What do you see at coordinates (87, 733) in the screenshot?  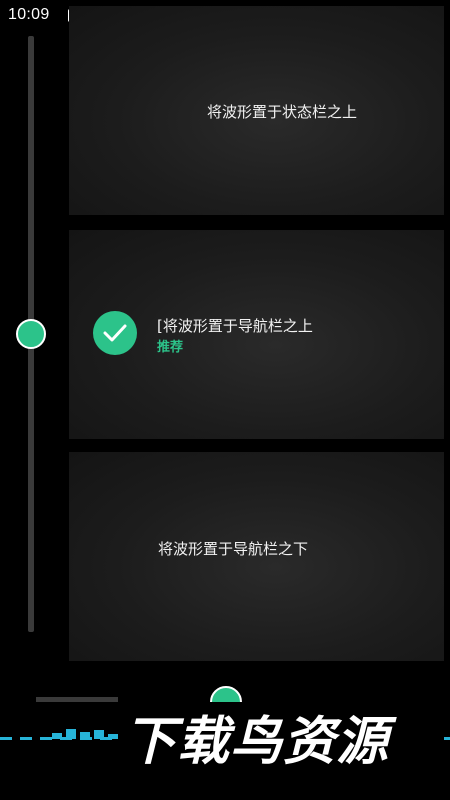 I see `waveform-bars` at bounding box center [87, 733].